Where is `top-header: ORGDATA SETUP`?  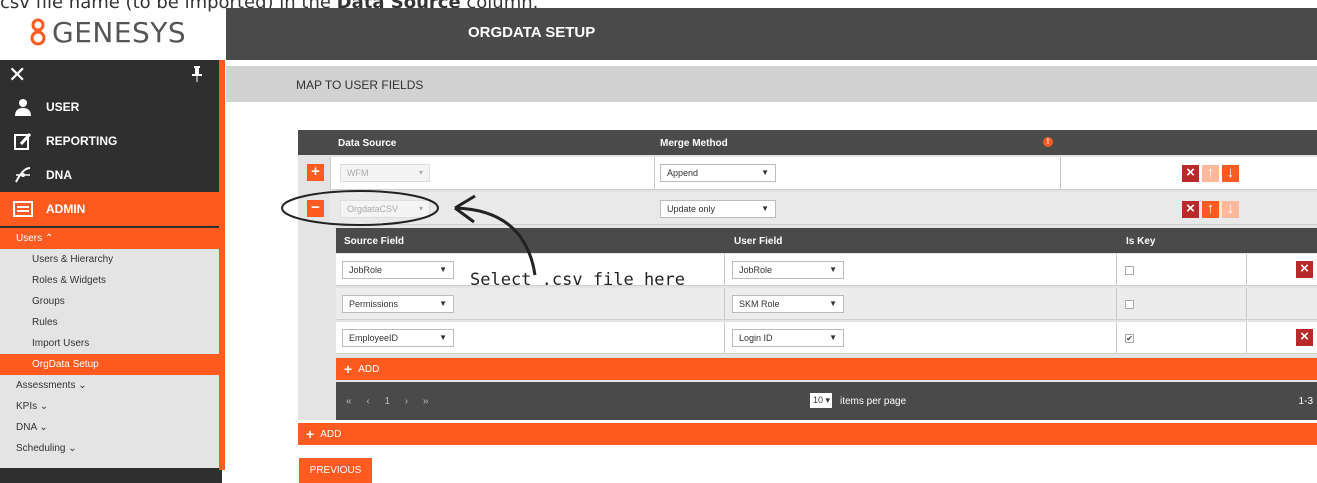
top-header: ORGDATA SETUP is located at coordinates (771, 34).